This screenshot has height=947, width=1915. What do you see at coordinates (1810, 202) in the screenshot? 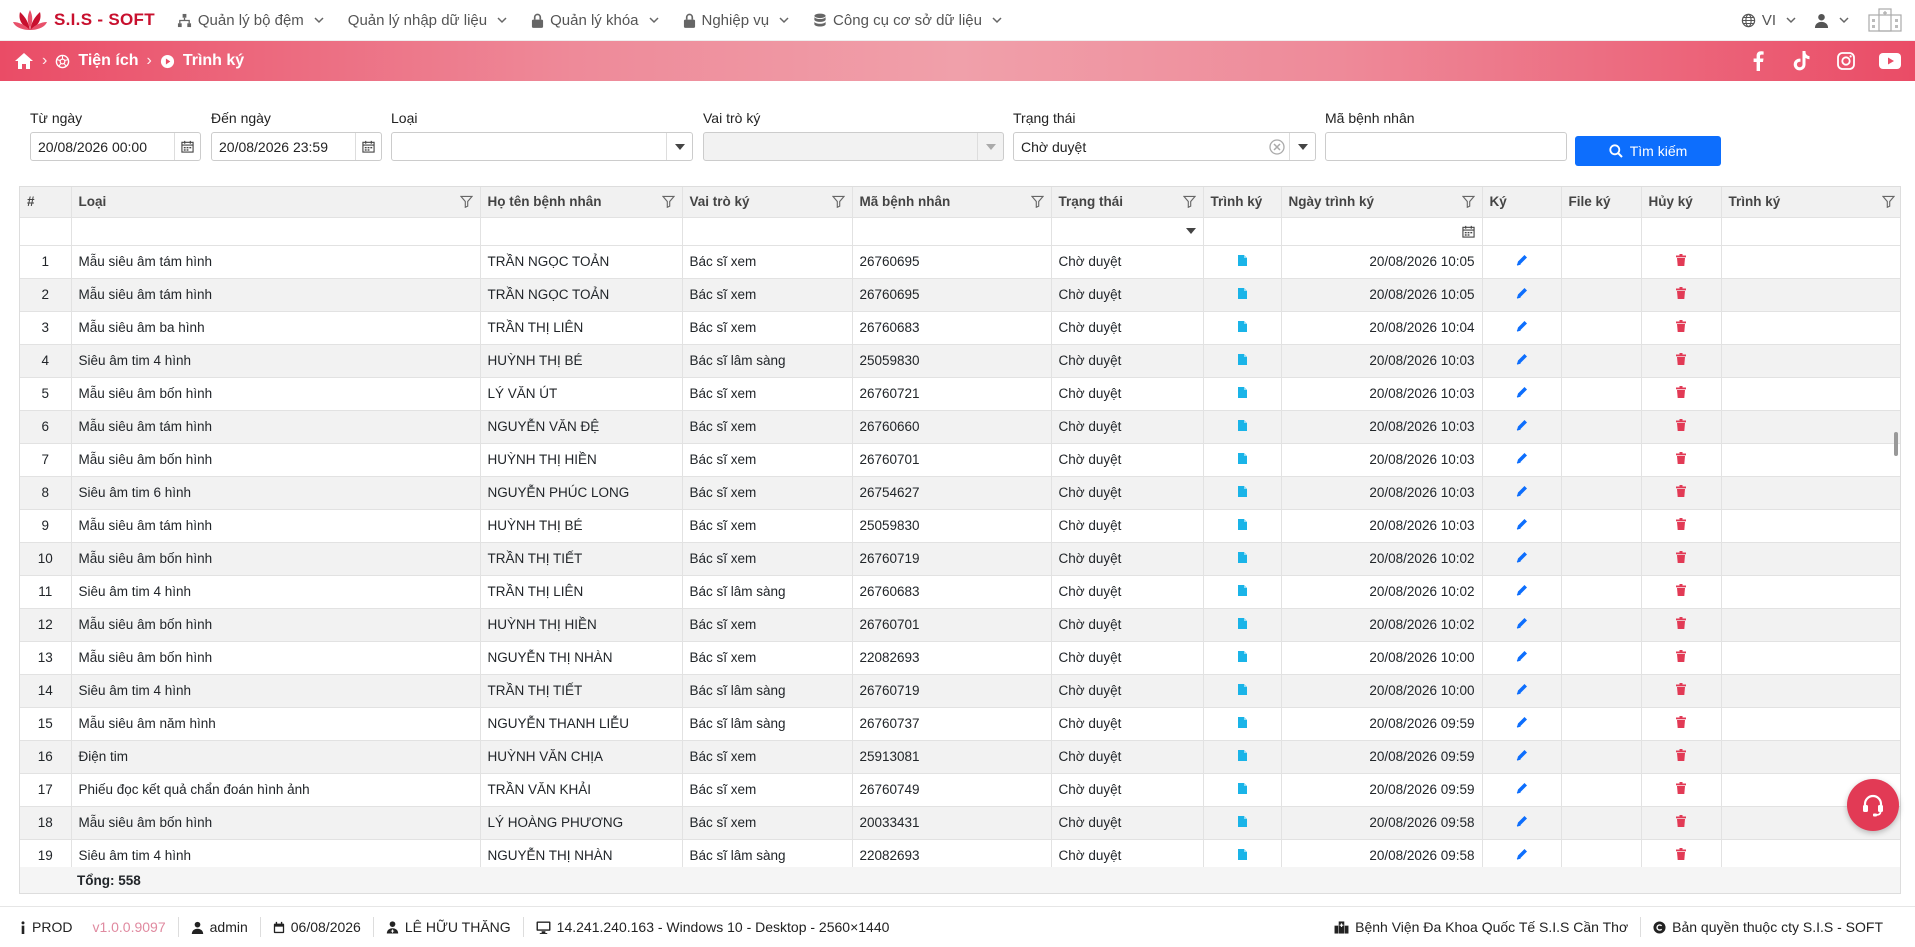
I see `col-submitter: Trình ký` at bounding box center [1810, 202].